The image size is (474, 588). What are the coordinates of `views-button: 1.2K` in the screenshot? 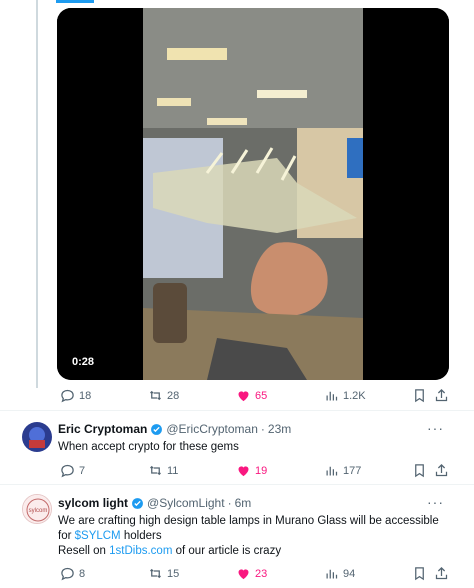 It's located at (345, 395).